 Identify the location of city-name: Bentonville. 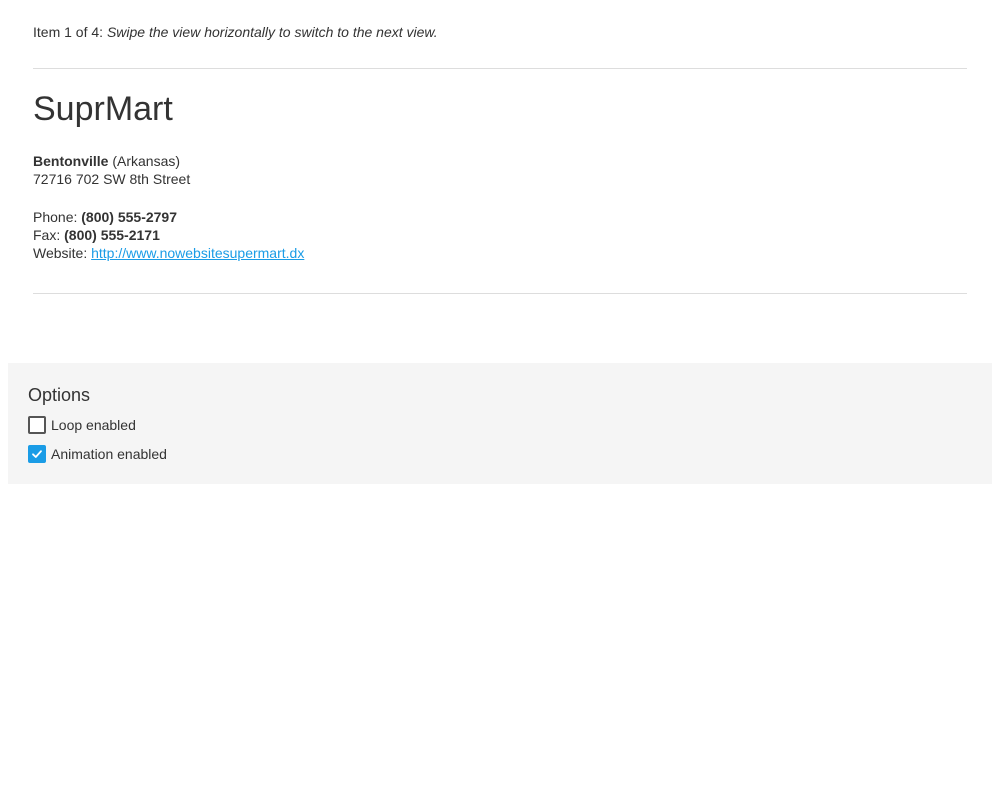
(71, 161).